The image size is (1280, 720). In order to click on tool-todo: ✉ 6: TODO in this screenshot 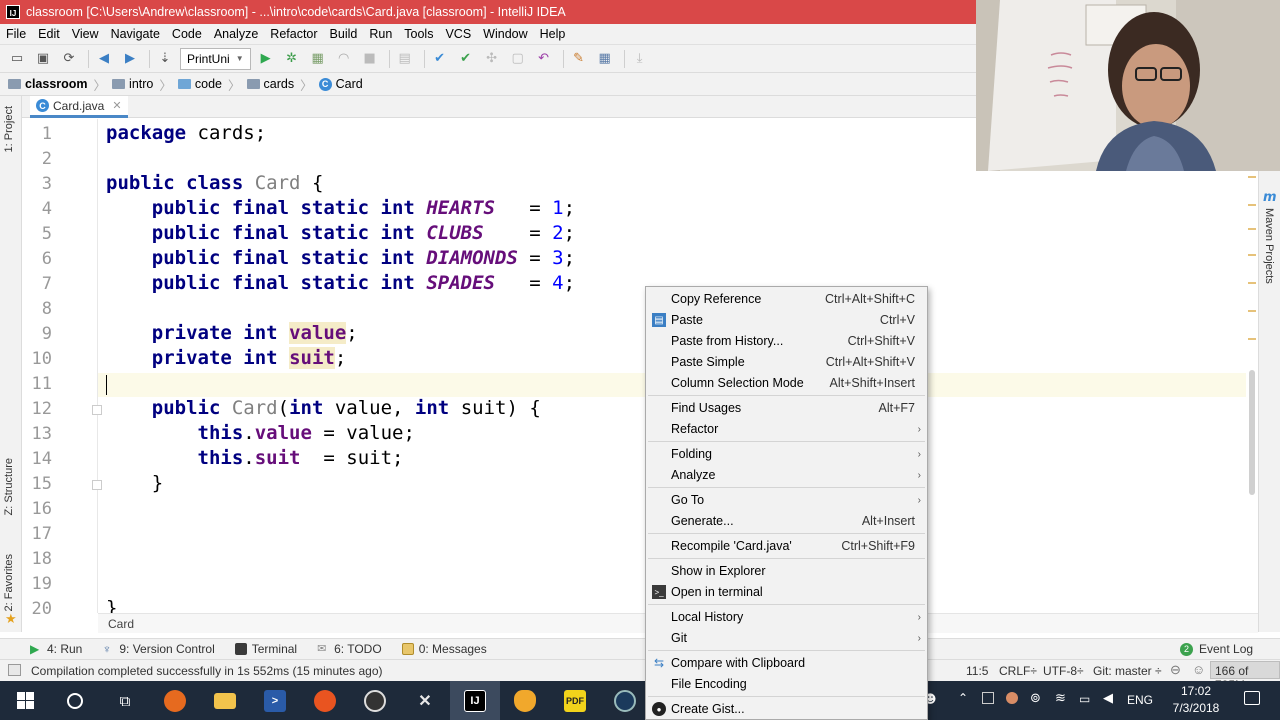, I will do `click(349, 649)`.